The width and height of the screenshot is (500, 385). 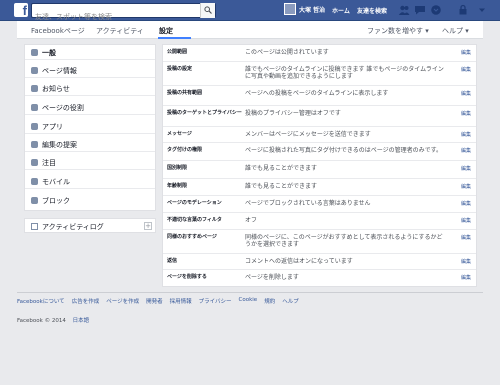 I want to click on sidebar-item-page-roles: ページの役割, so click(x=90, y=107).